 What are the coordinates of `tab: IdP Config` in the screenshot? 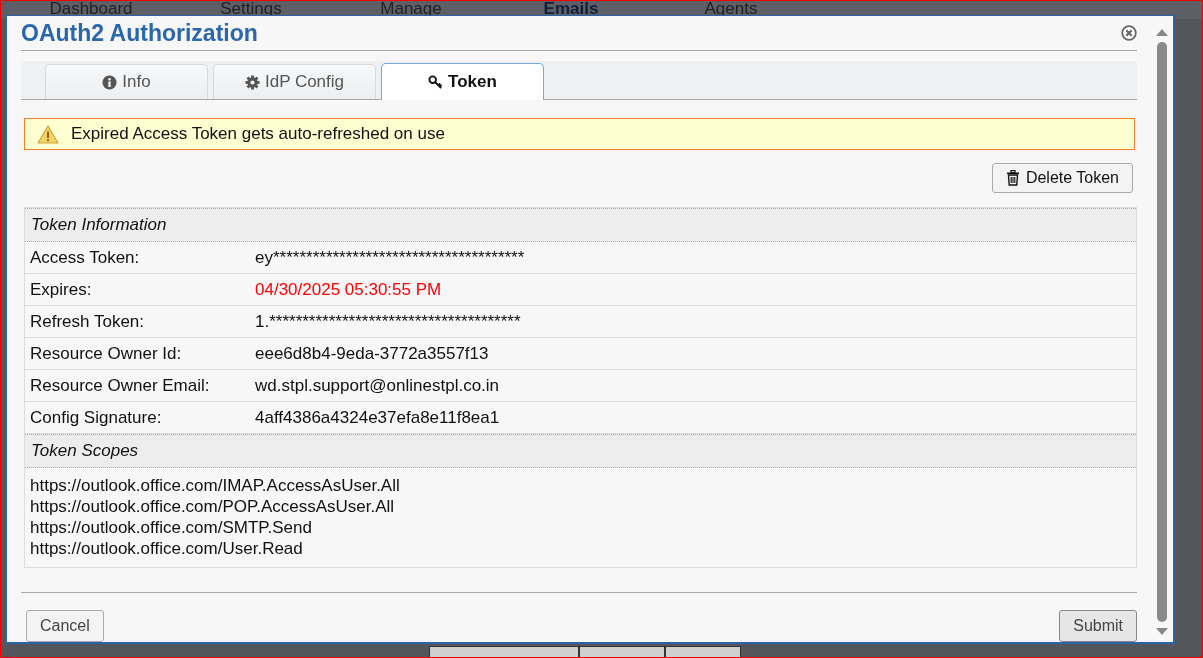 It's located at (294, 82).